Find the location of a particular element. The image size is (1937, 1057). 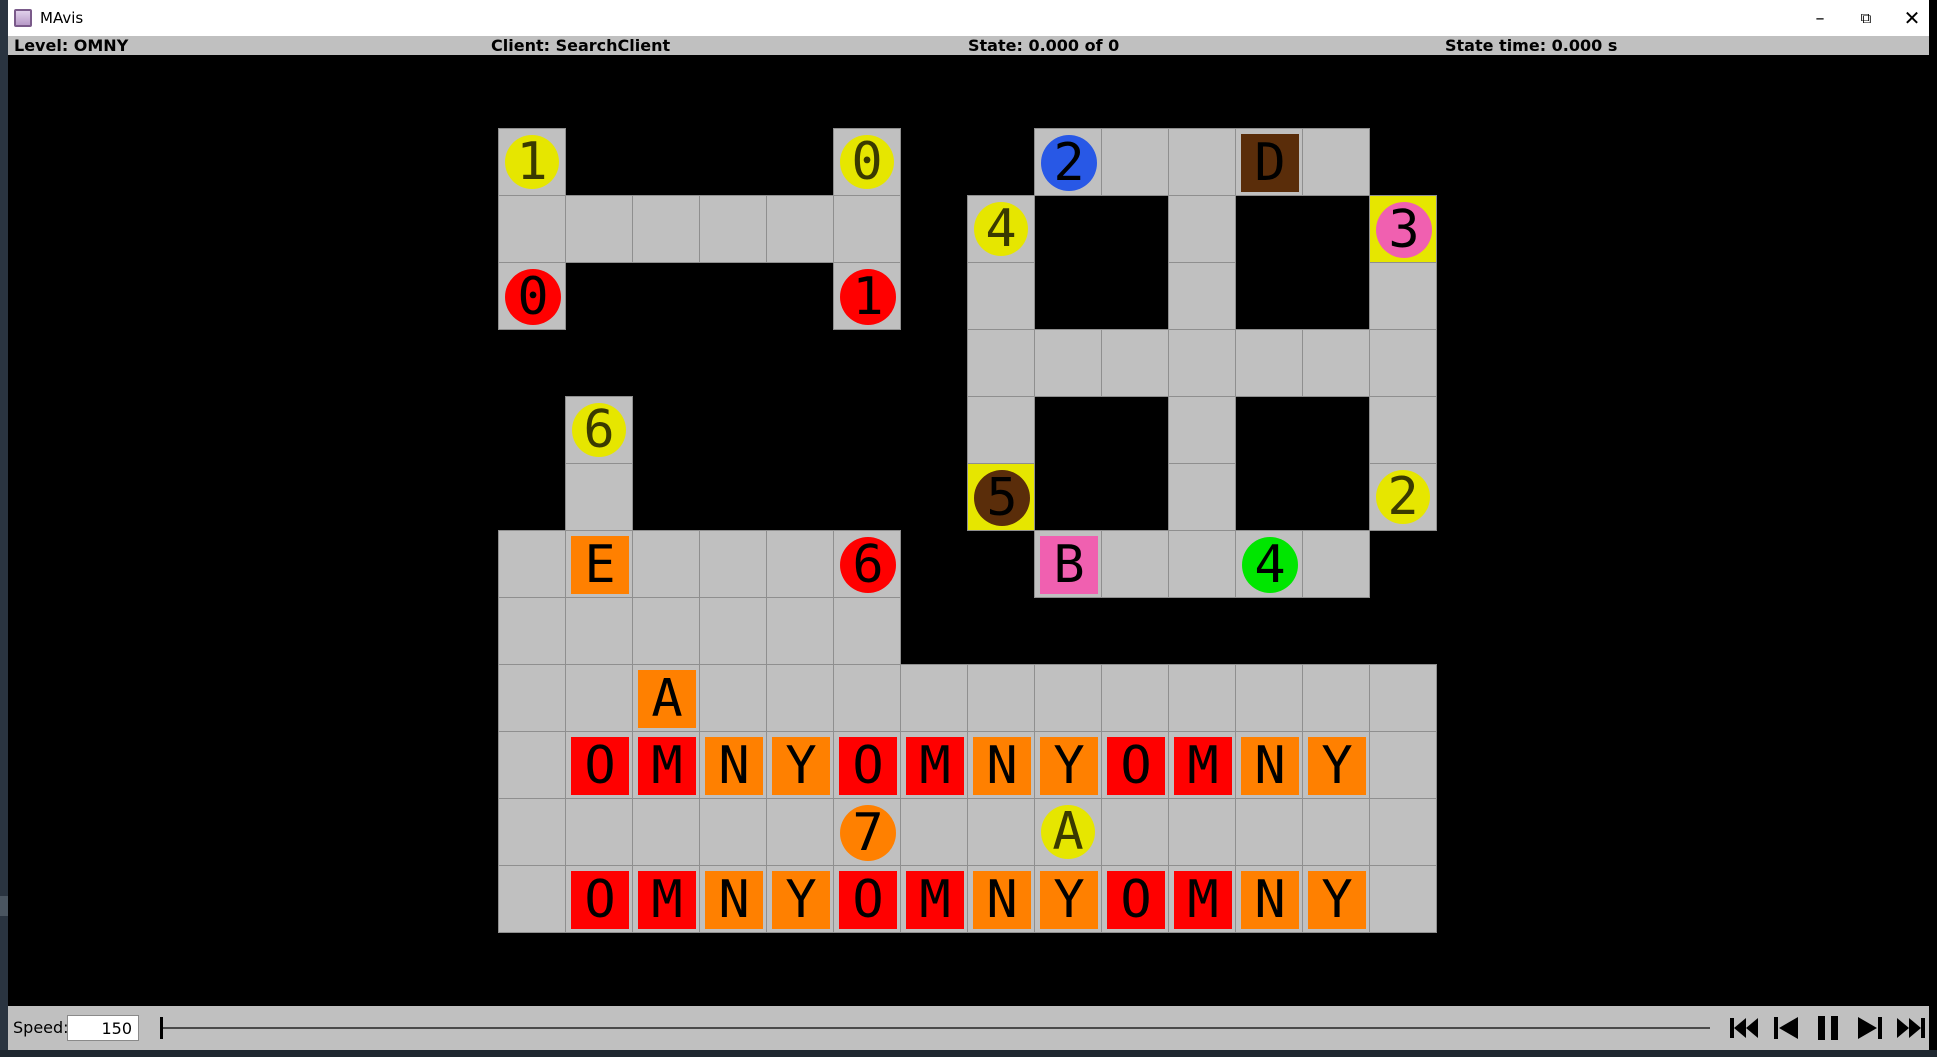

restore-icon: ⧉ is located at coordinates (1866, 18).